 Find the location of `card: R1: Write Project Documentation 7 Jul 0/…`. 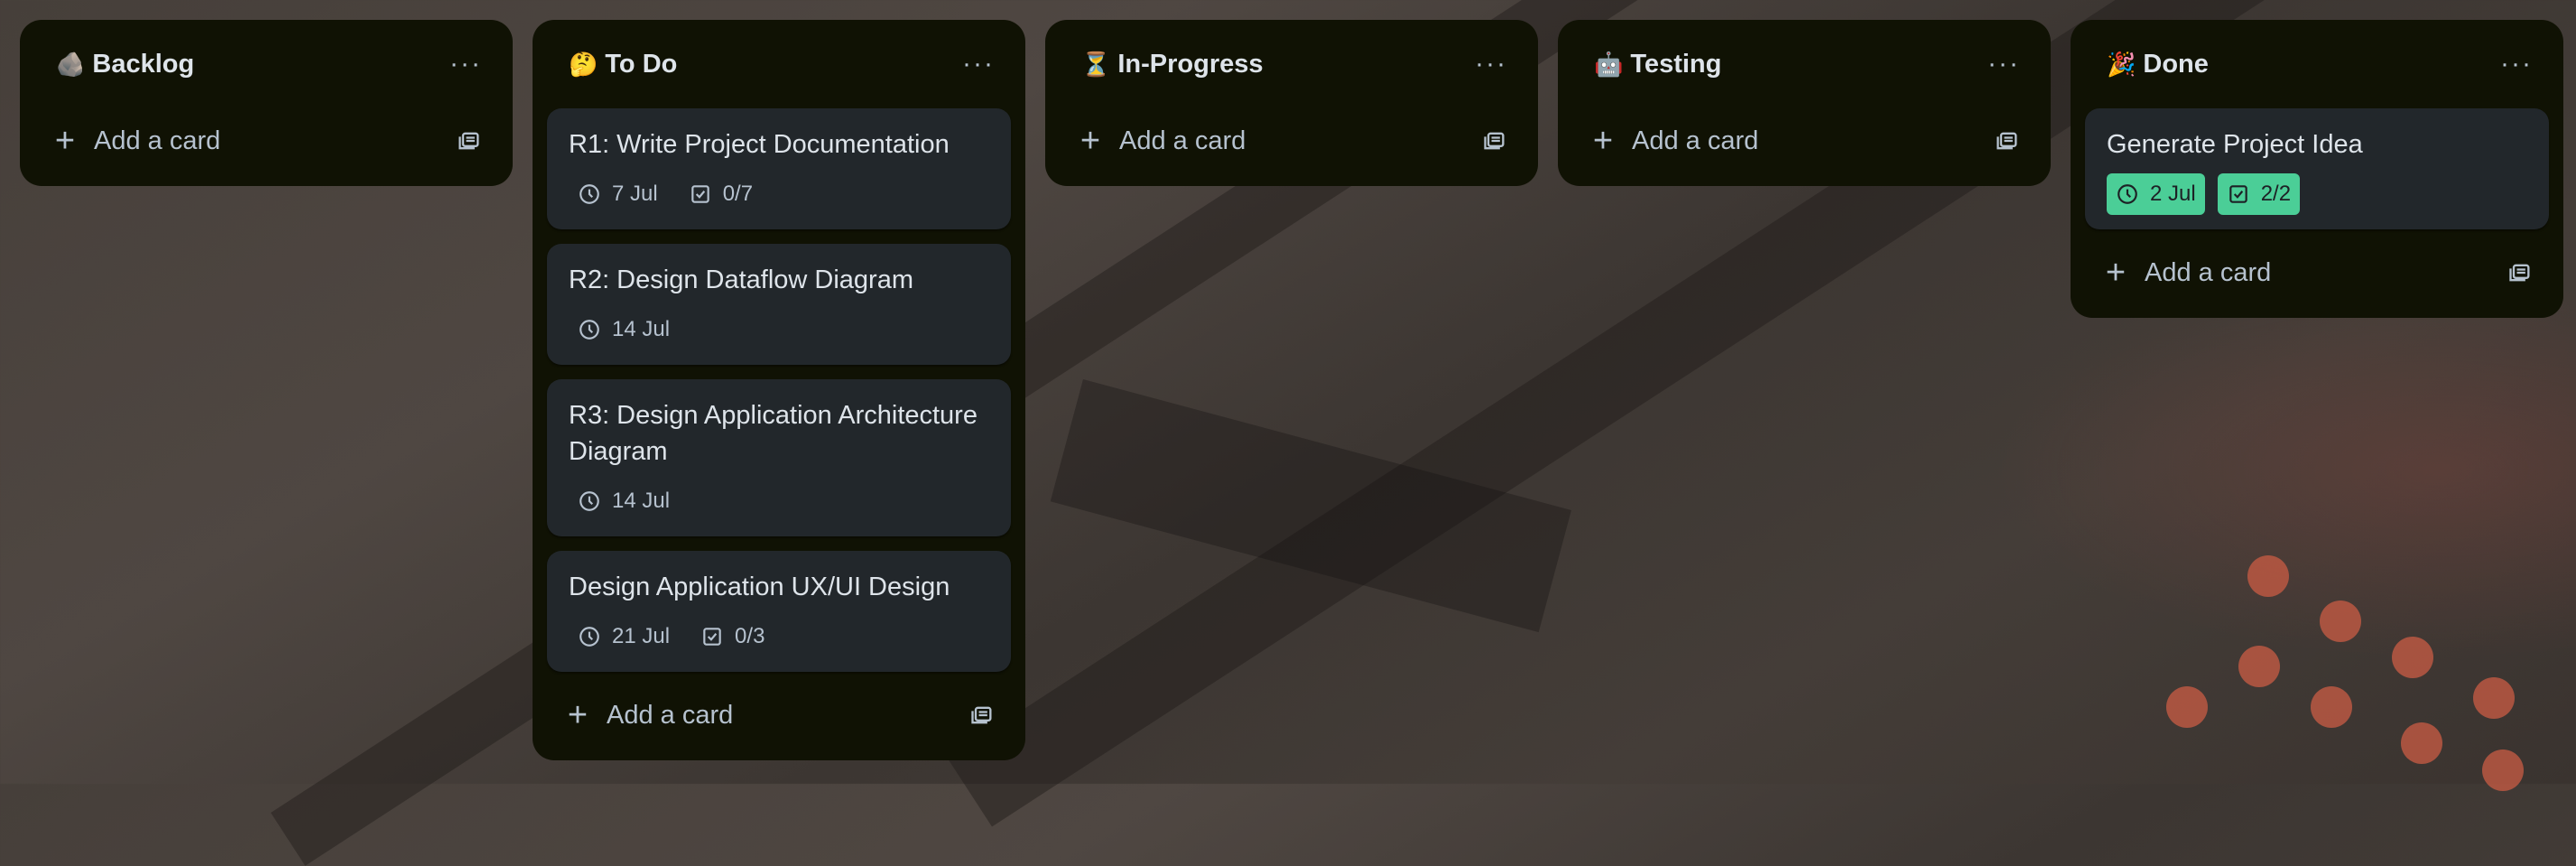

card: R1: Write Project Documentation 7 Jul 0/… is located at coordinates (779, 168).